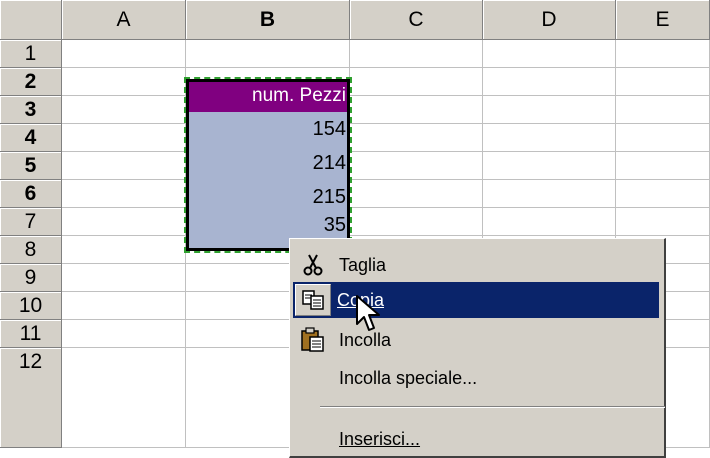 This screenshot has width=710, height=458. Describe the element at coordinates (31, 110) in the screenshot. I see `row-header-3: 3` at that location.